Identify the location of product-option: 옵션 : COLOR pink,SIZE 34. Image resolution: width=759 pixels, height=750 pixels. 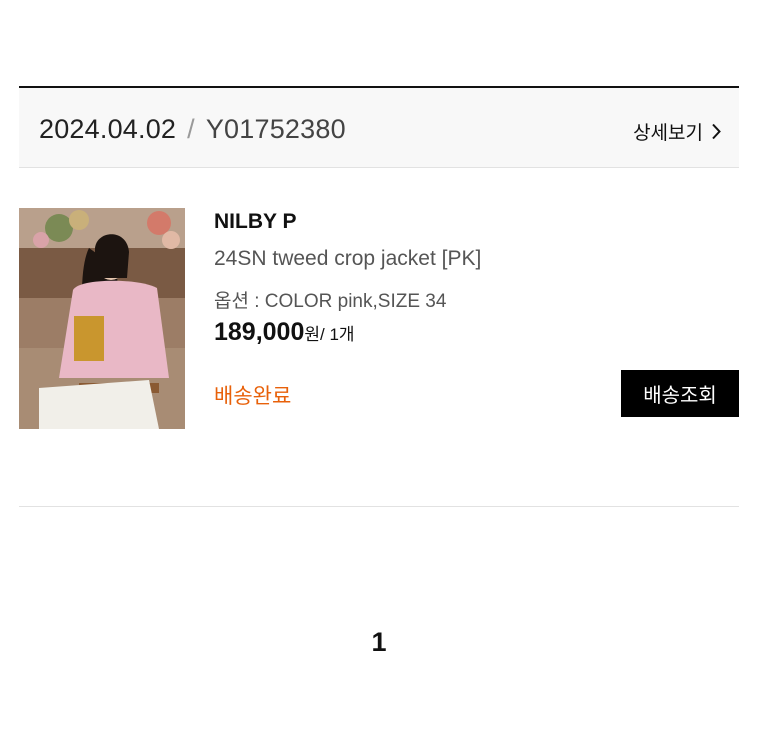
(330, 301).